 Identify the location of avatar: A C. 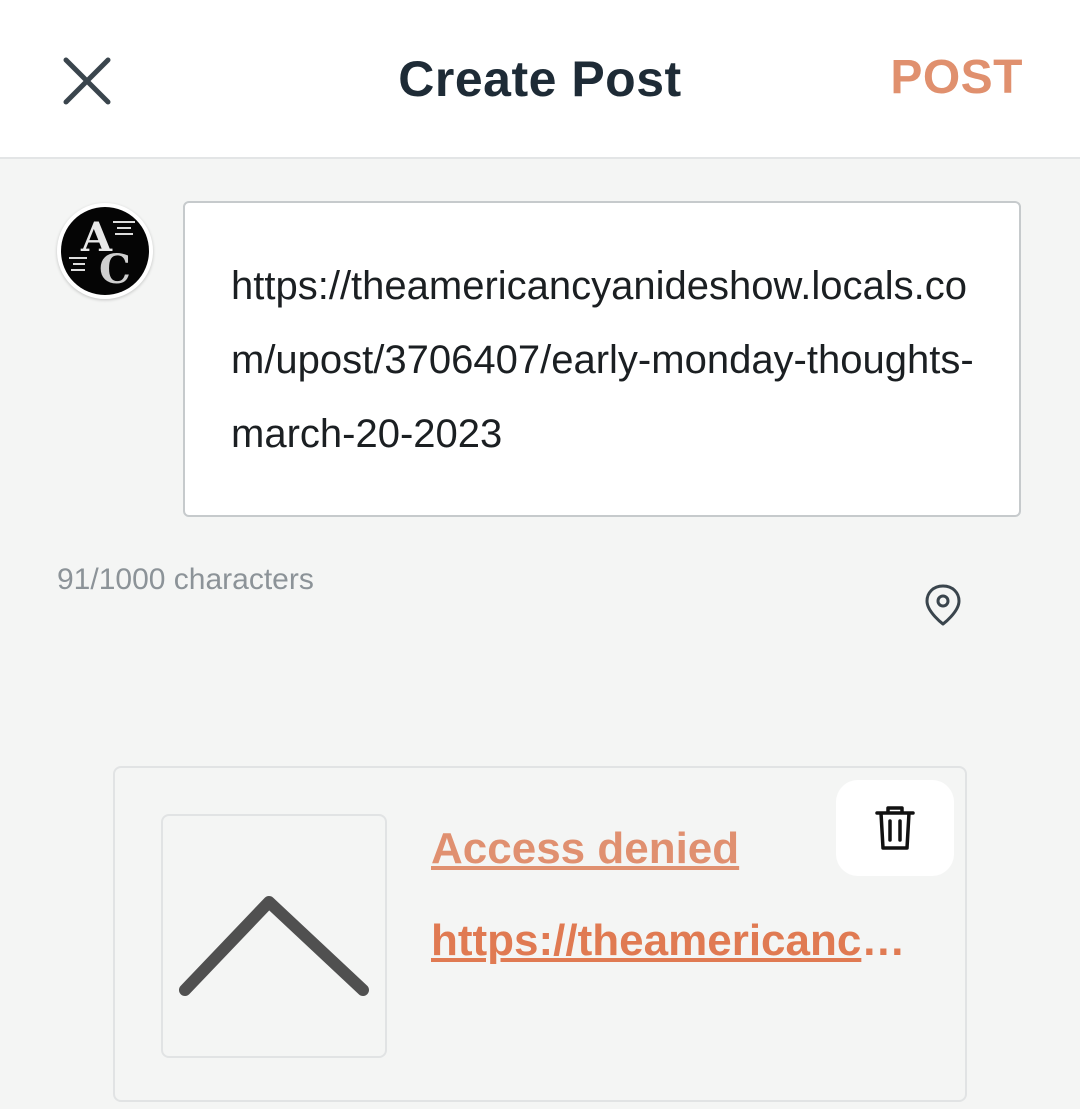
(105, 251).